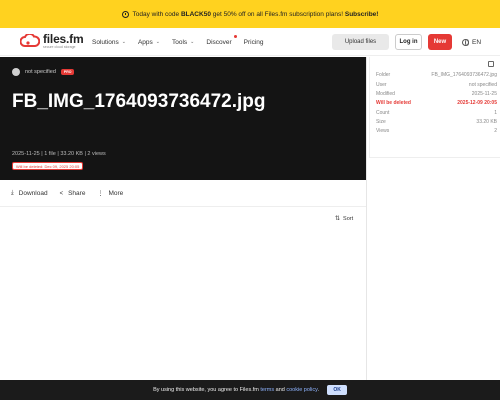 Image resolution: width=500 pixels, height=400 pixels. What do you see at coordinates (63, 39) in the screenshot?
I see `brand-name: files.fm` at bounding box center [63, 39].